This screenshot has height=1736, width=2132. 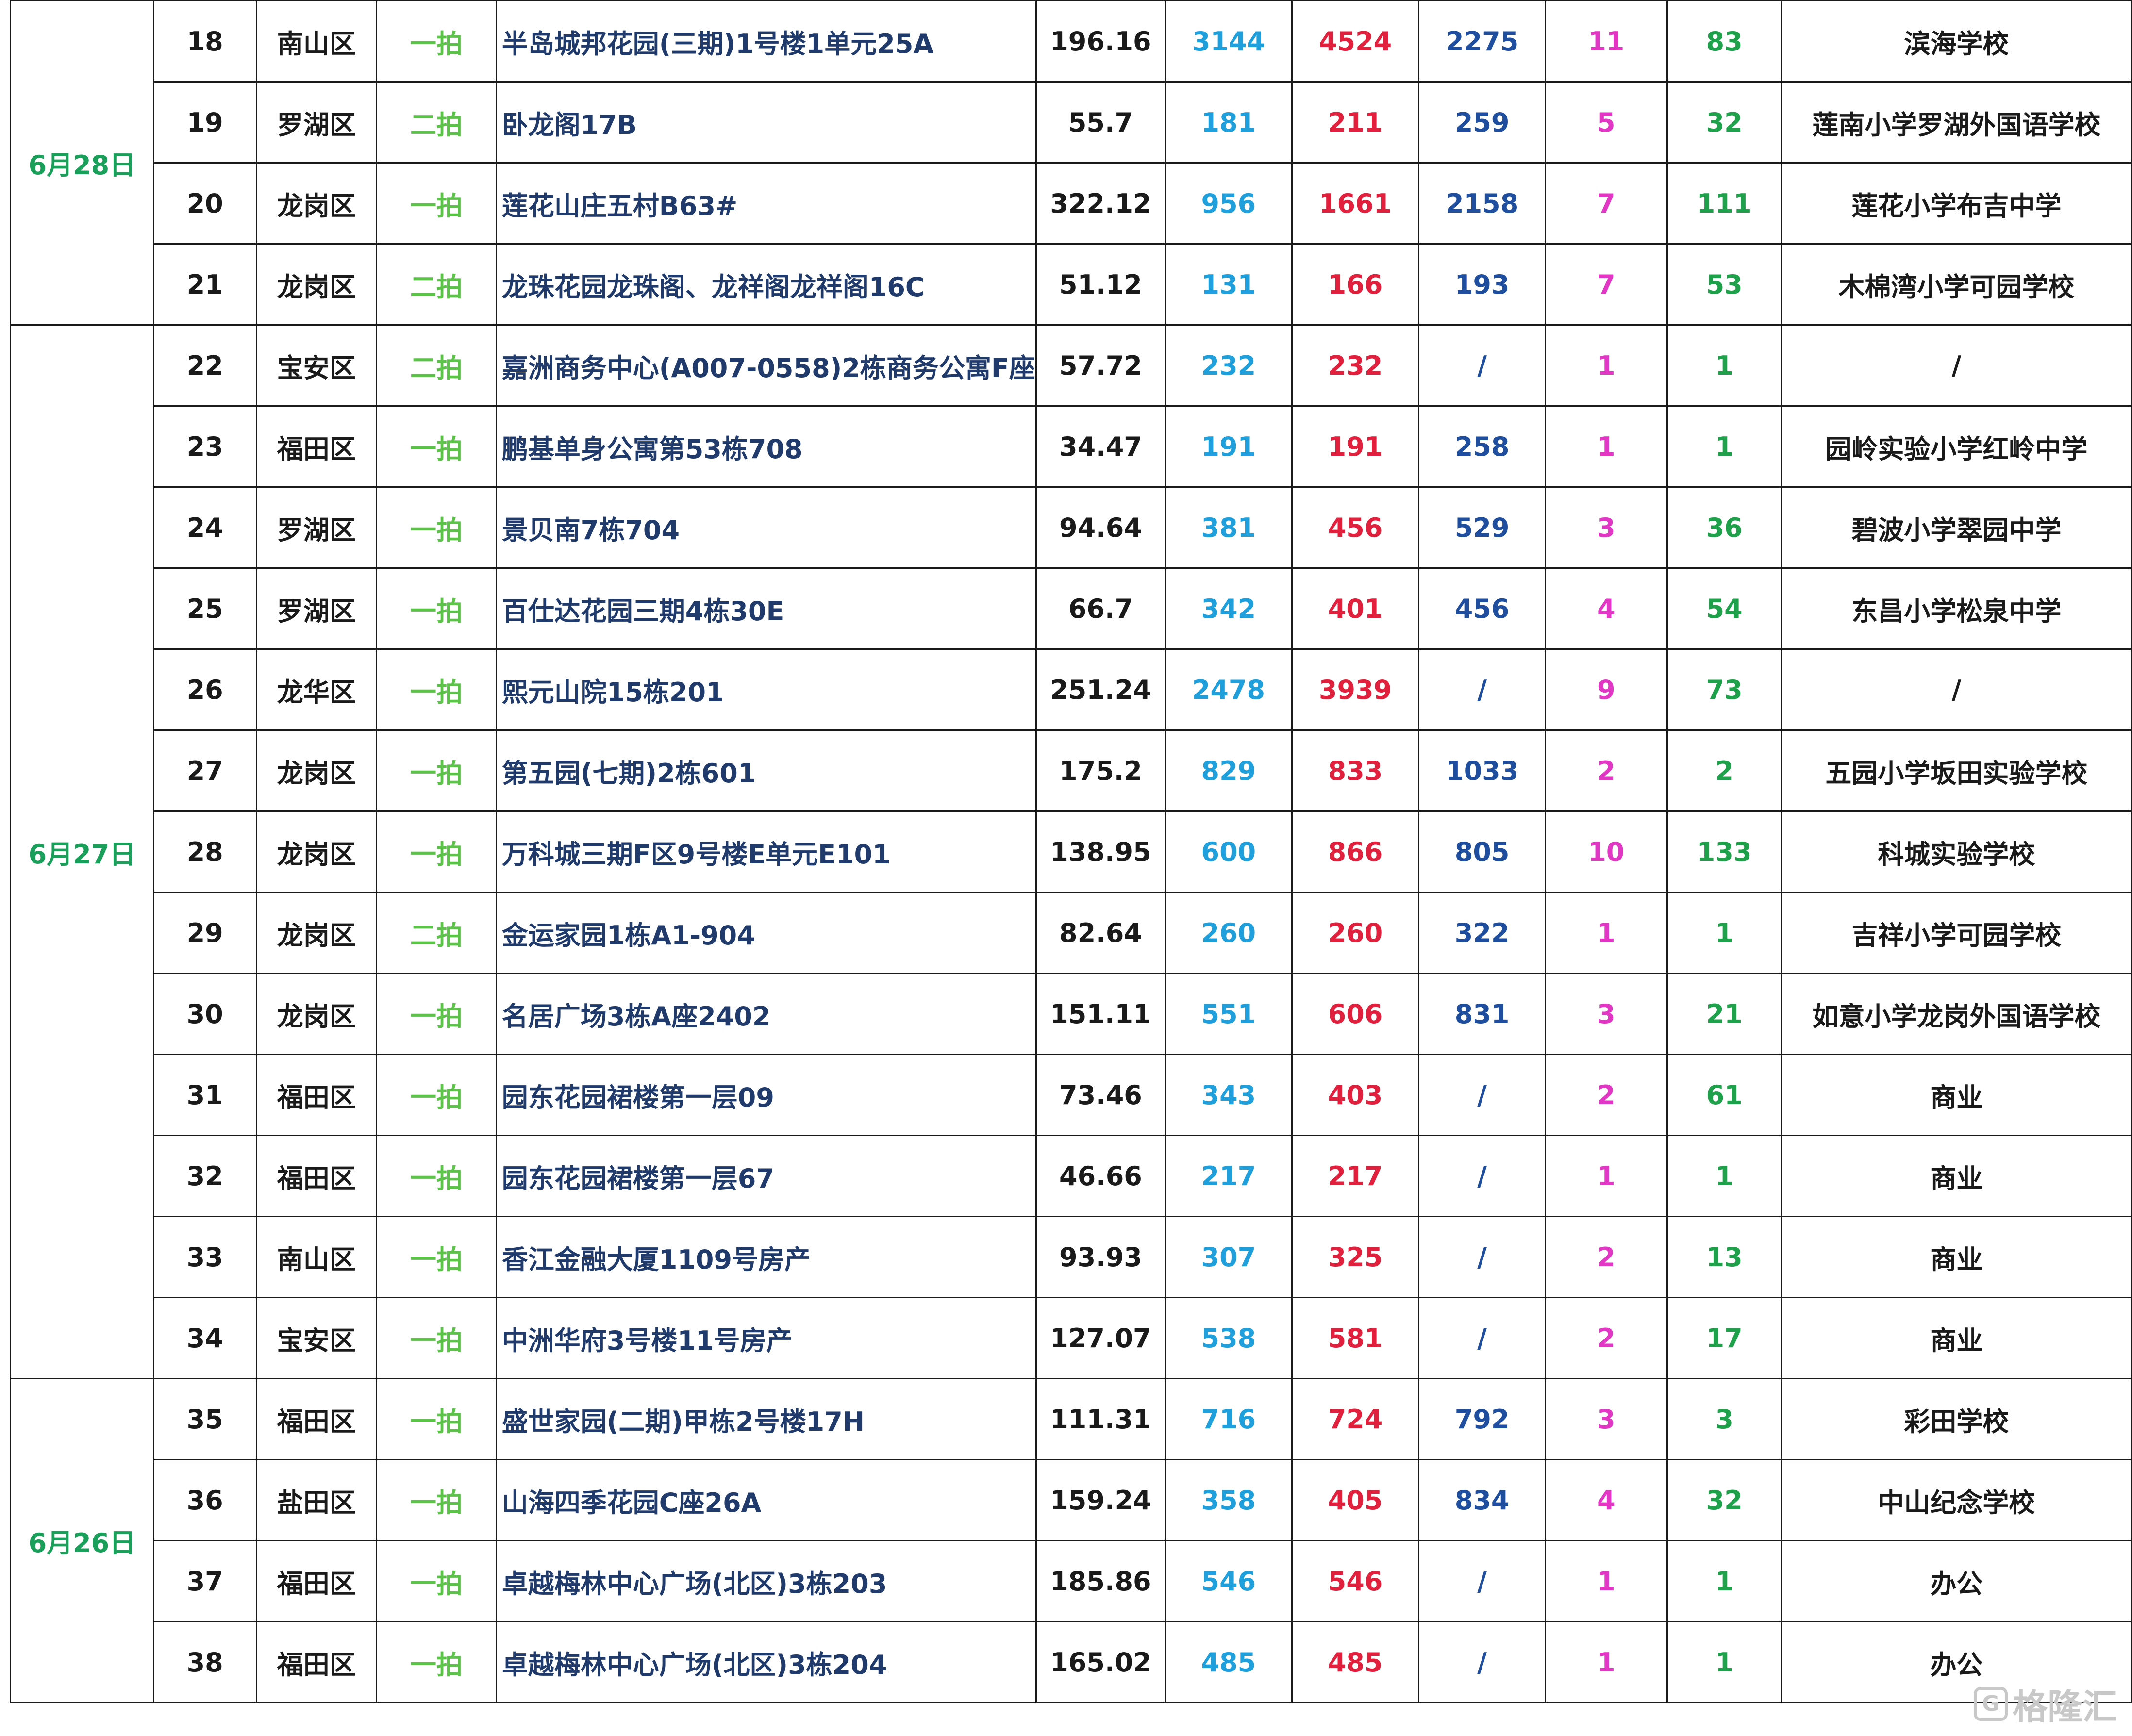 What do you see at coordinates (766, 446) in the screenshot?
I see `property-name: 鹏基单身公寓第53栋708` at bounding box center [766, 446].